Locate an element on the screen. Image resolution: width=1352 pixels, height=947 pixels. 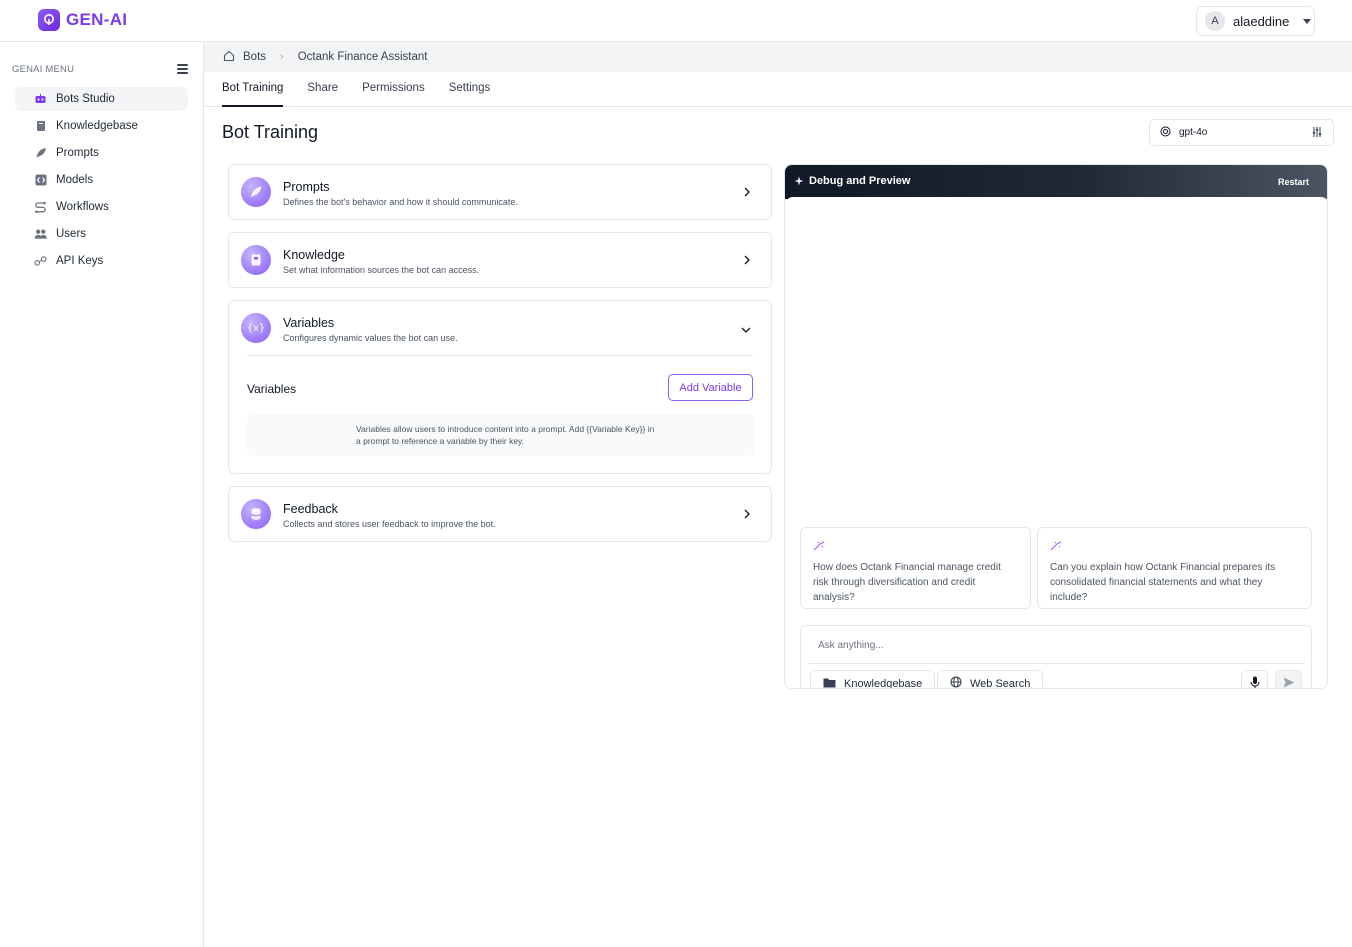
sidebar-item-users: Users is located at coordinates (101, 234).